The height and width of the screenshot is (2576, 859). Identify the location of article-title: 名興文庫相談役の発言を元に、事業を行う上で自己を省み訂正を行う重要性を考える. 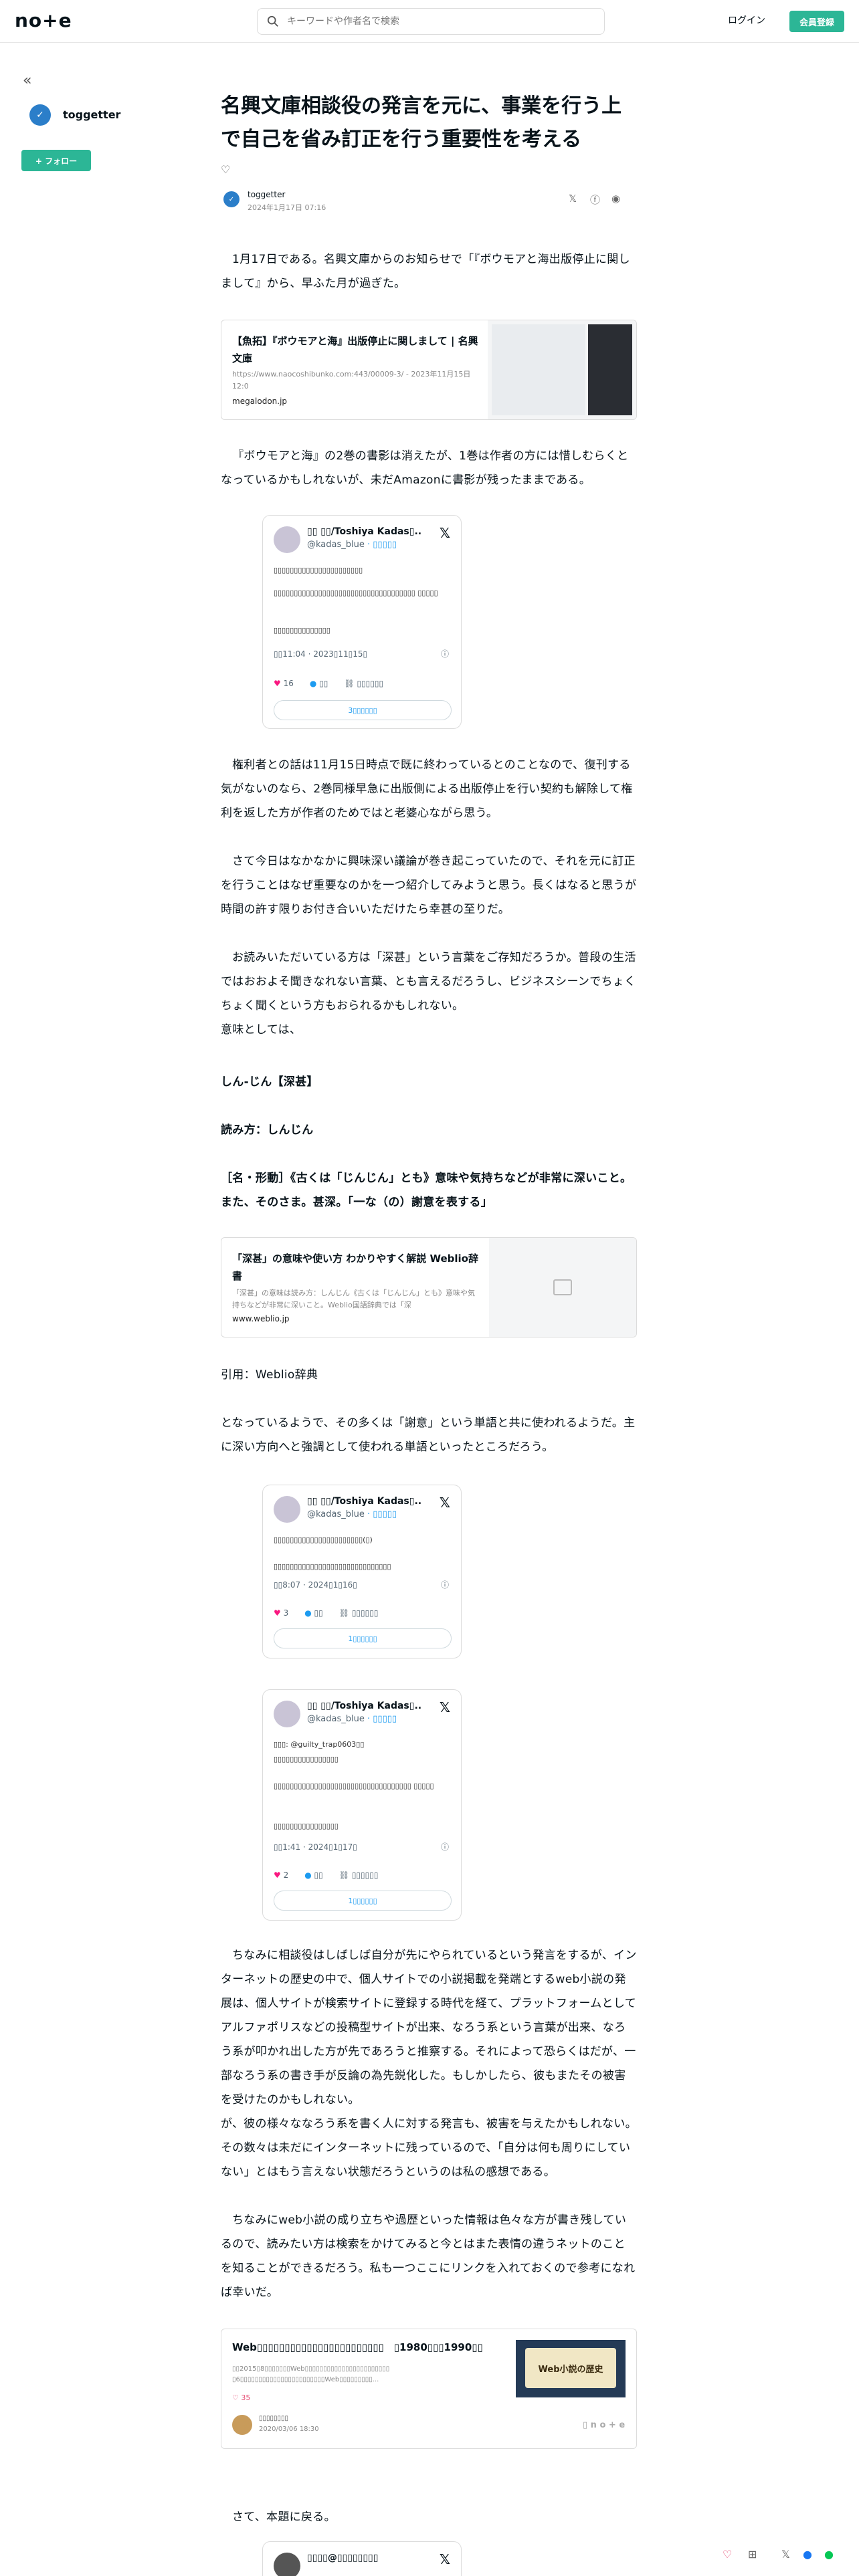
(422, 123).